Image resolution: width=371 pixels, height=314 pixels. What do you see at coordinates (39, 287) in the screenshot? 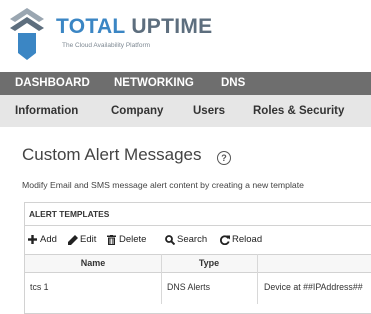
I see `cell-name: tcs 1` at bounding box center [39, 287].